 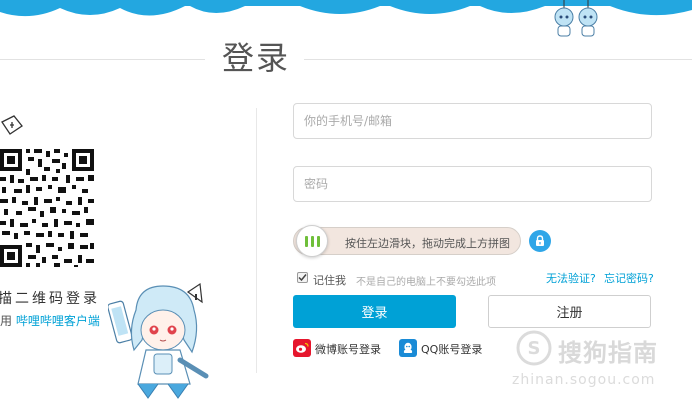 What do you see at coordinates (576, 18) in the screenshot?
I see `mascot-top-illustration` at bounding box center [576, 18].